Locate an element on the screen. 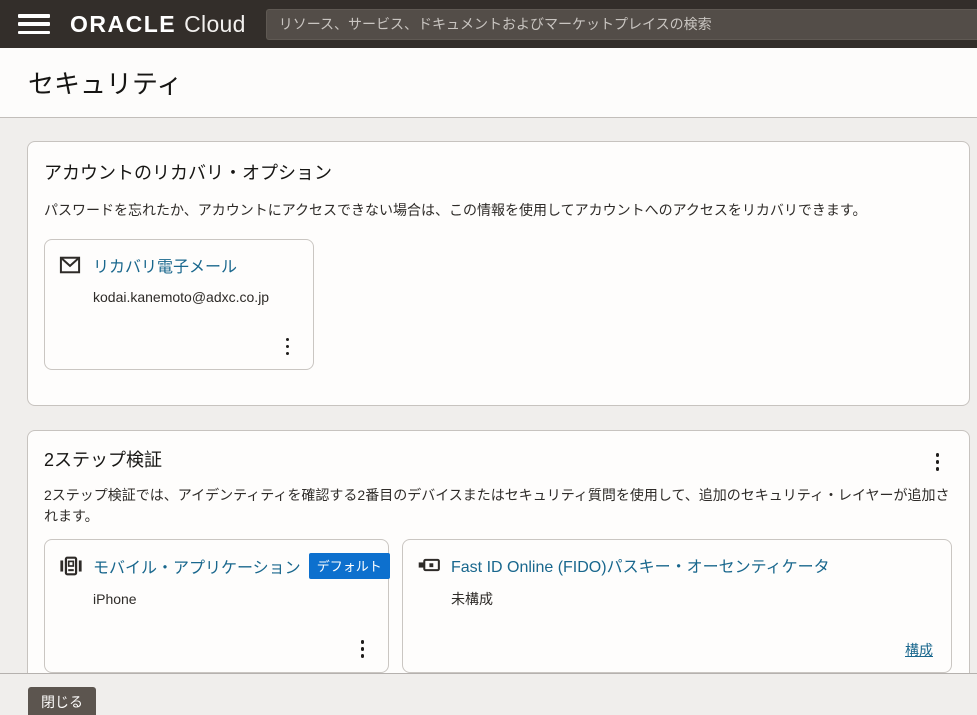  page-title-band: セキュリティ is located at coordinates (488, 83).